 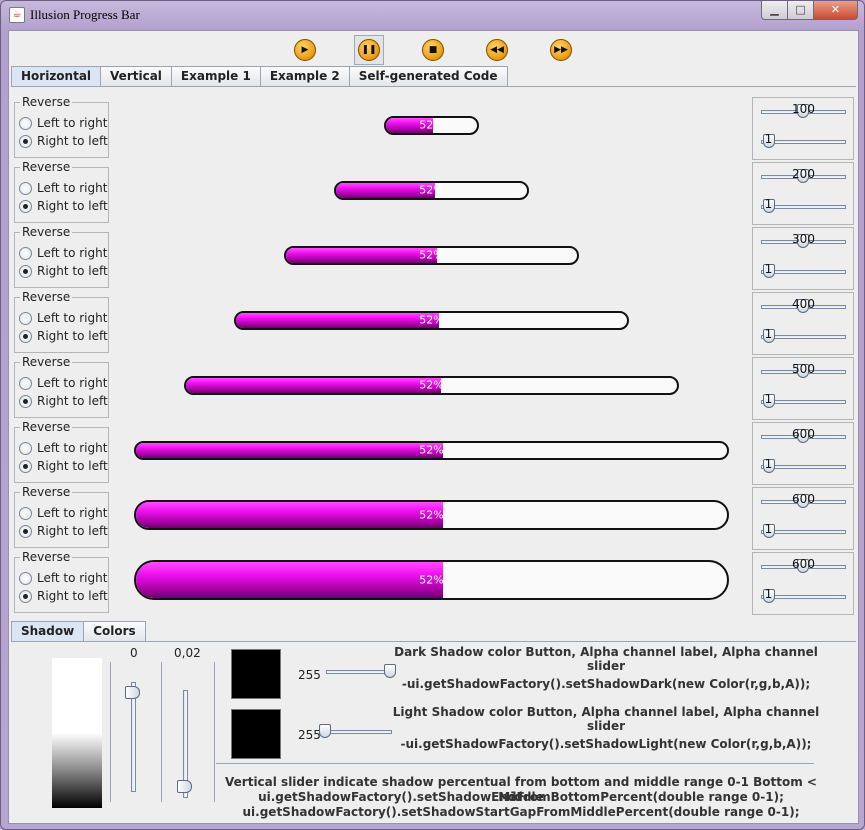 What do you see at coordinates (85, 14) in the screenshot?
I see `window-title: Illusion Progress Bar` at bounding box center [85, 14].